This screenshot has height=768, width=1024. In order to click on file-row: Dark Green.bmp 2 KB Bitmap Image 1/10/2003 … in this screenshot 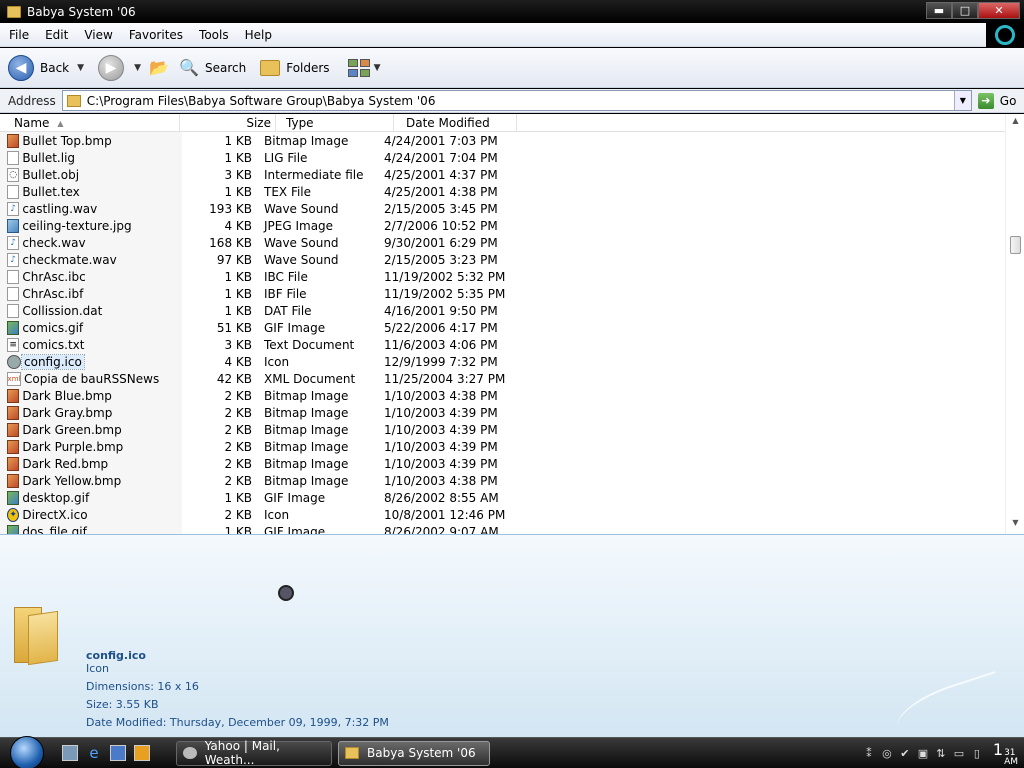, I will do `click(502, 429)`.